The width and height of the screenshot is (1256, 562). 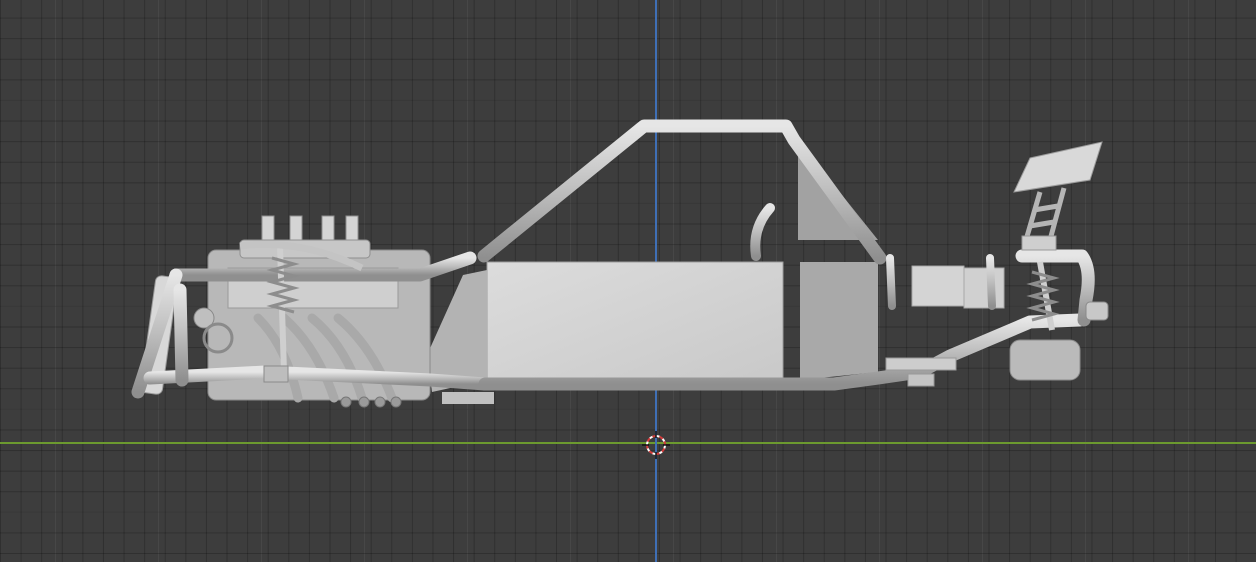 I want to click on rear-wing, so click(x=1058, y=196).